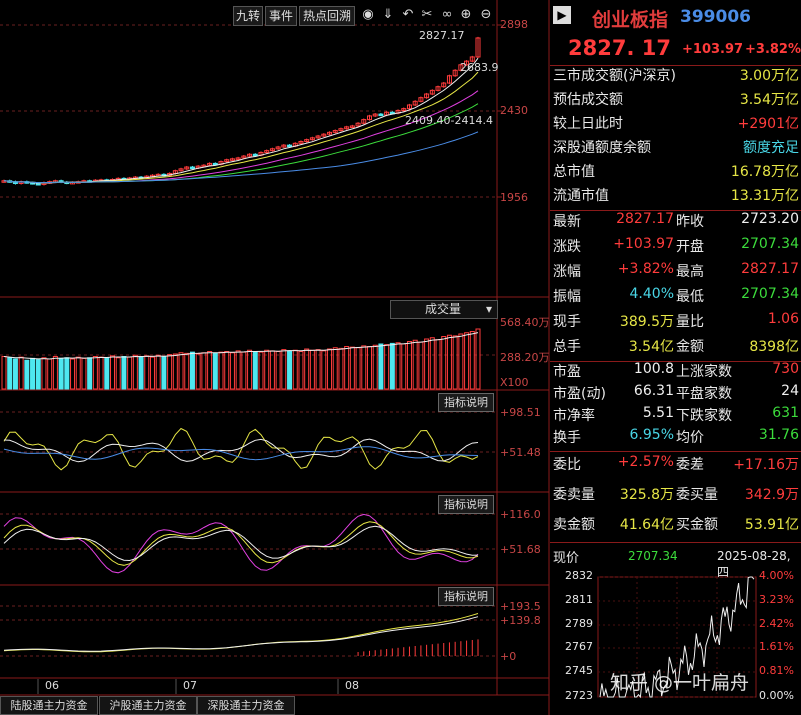 This screenshot has height=715, width=801. I want to click on mini-pct-tick: 3.23%, so click(776, 599).